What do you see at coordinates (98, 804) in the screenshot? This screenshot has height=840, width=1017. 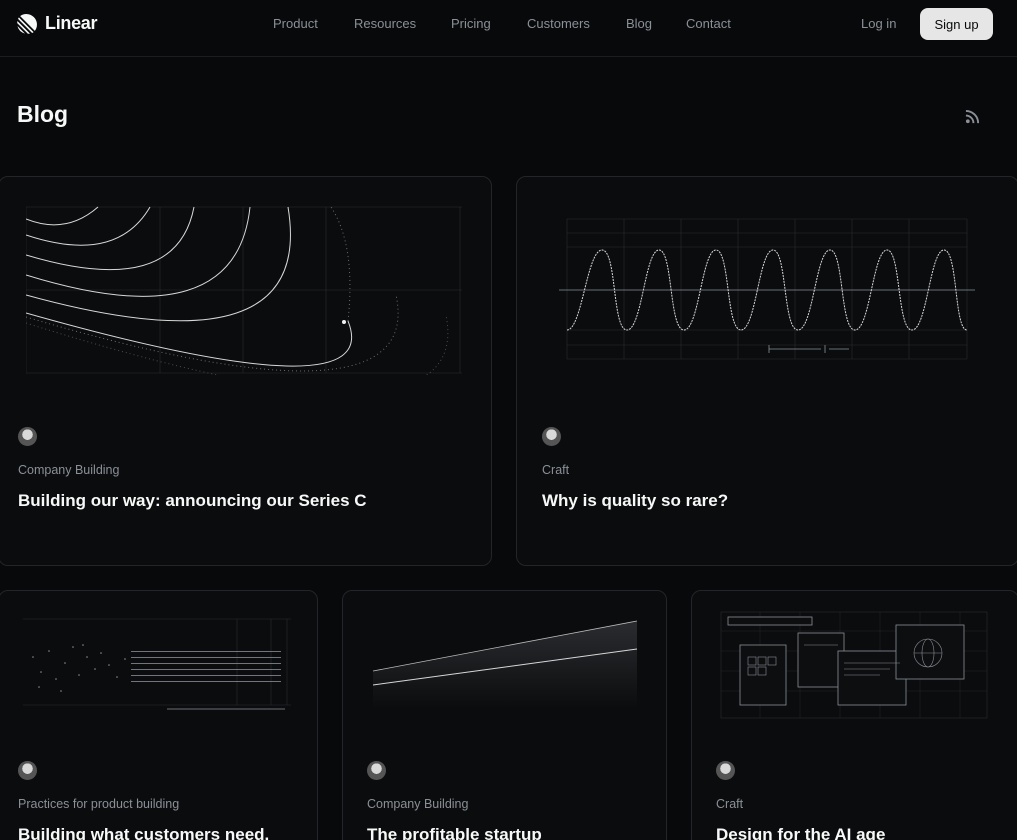 I see `post-category: Practices for product building` at bounding box center [98, 804].